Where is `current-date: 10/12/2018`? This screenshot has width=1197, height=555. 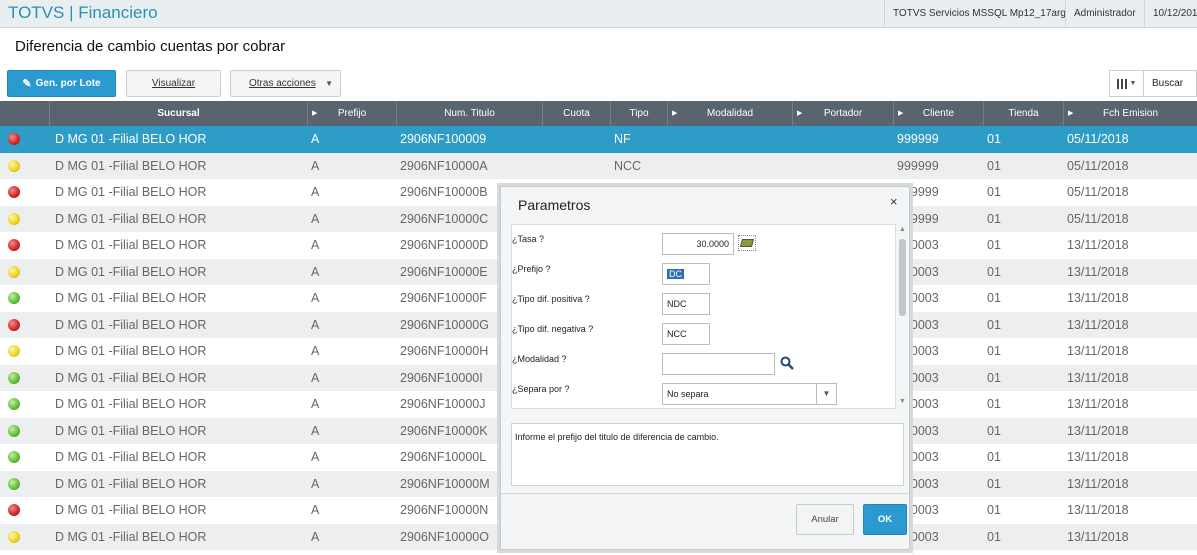 current-date: 10/12/2018 is located at coordinates (1170, 14).